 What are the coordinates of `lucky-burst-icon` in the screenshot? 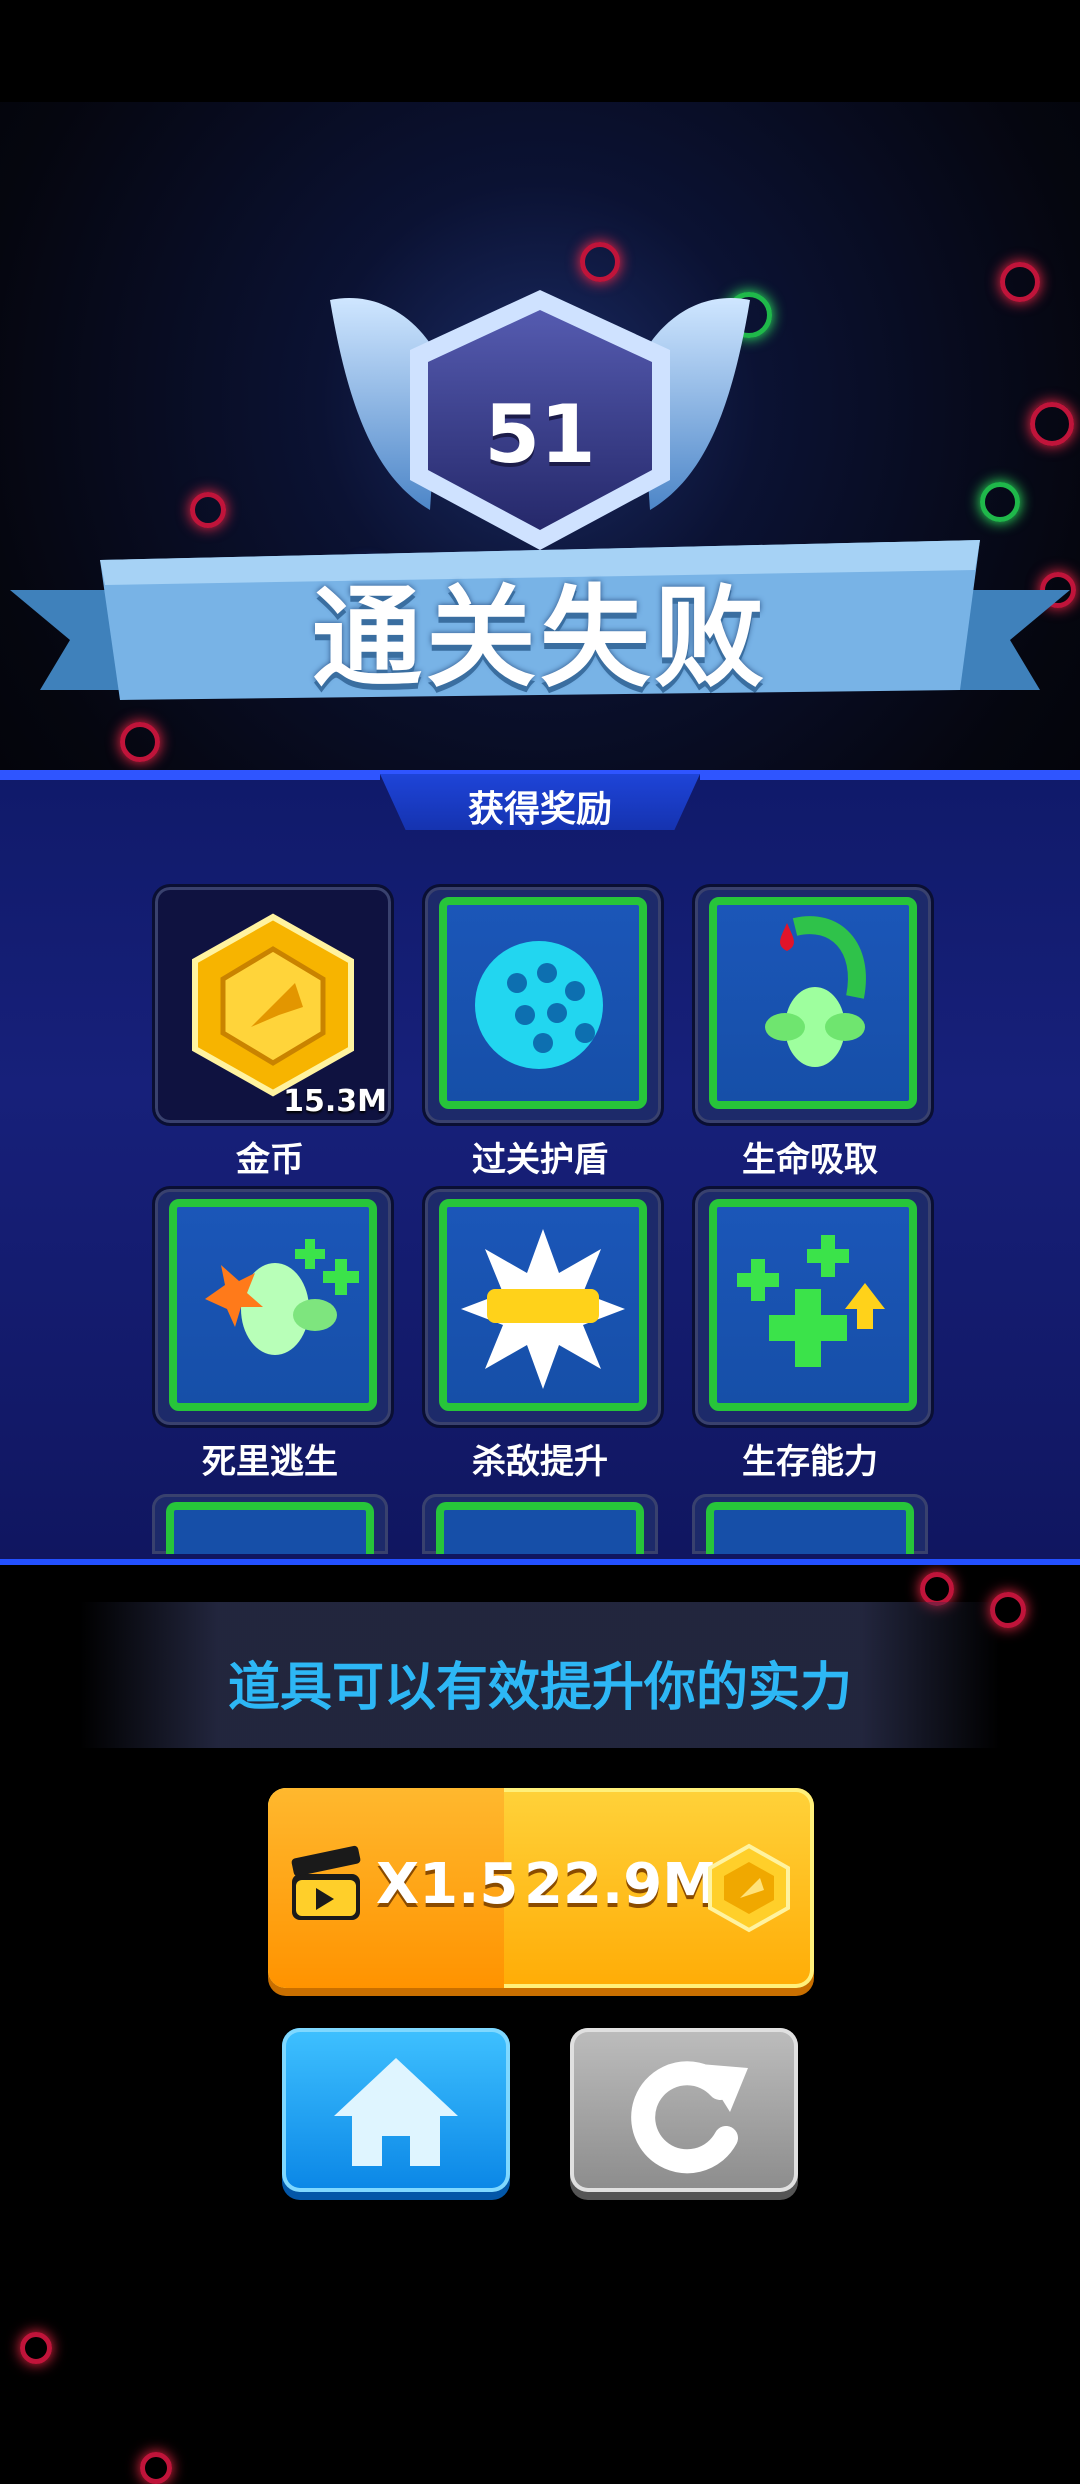 It's located at (543, 1309).